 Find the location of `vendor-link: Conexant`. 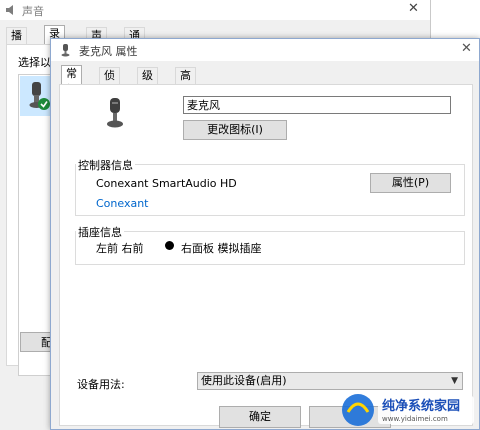

vendor-link: Conexant is located at coordinates (122, 203).